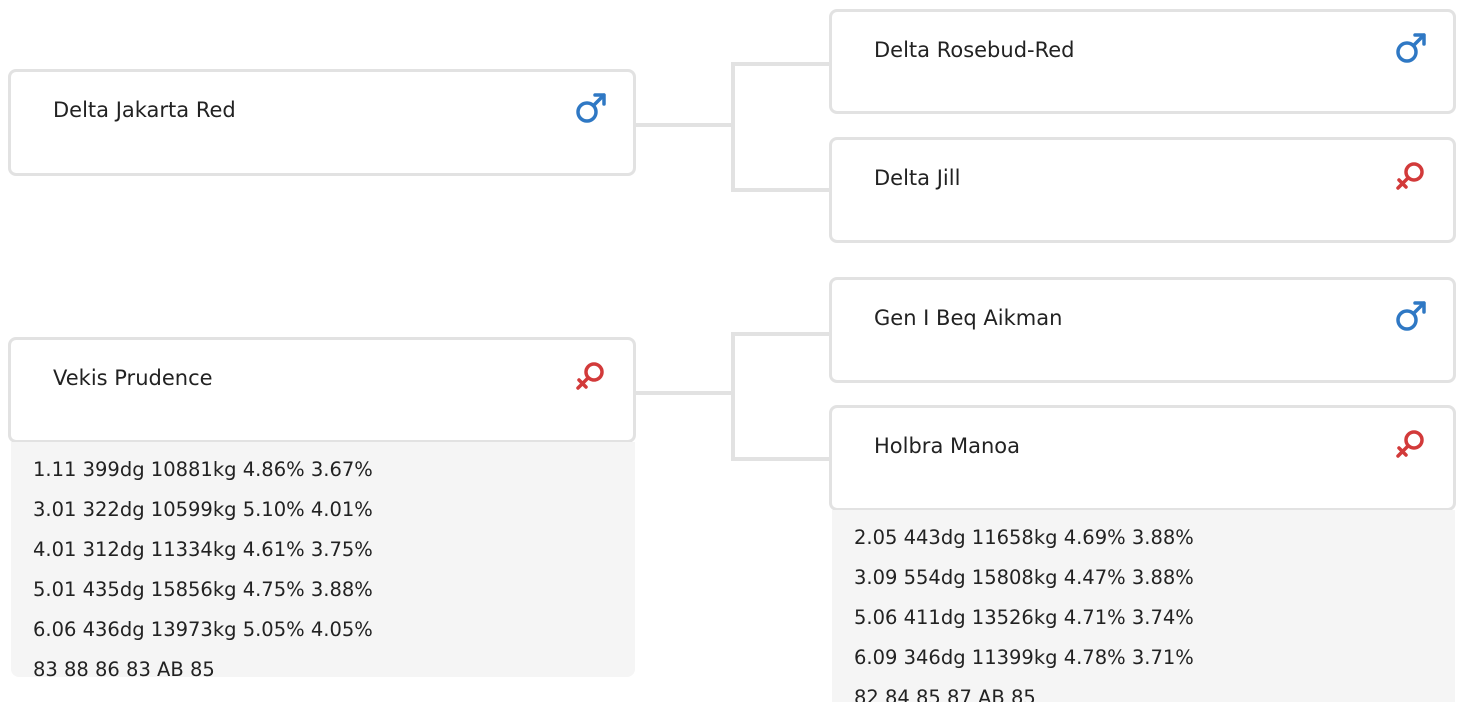 This screenshot has height=702, width=1461. I want to click on animal-card-dam: Vekis Prudence, so click(322, 390).